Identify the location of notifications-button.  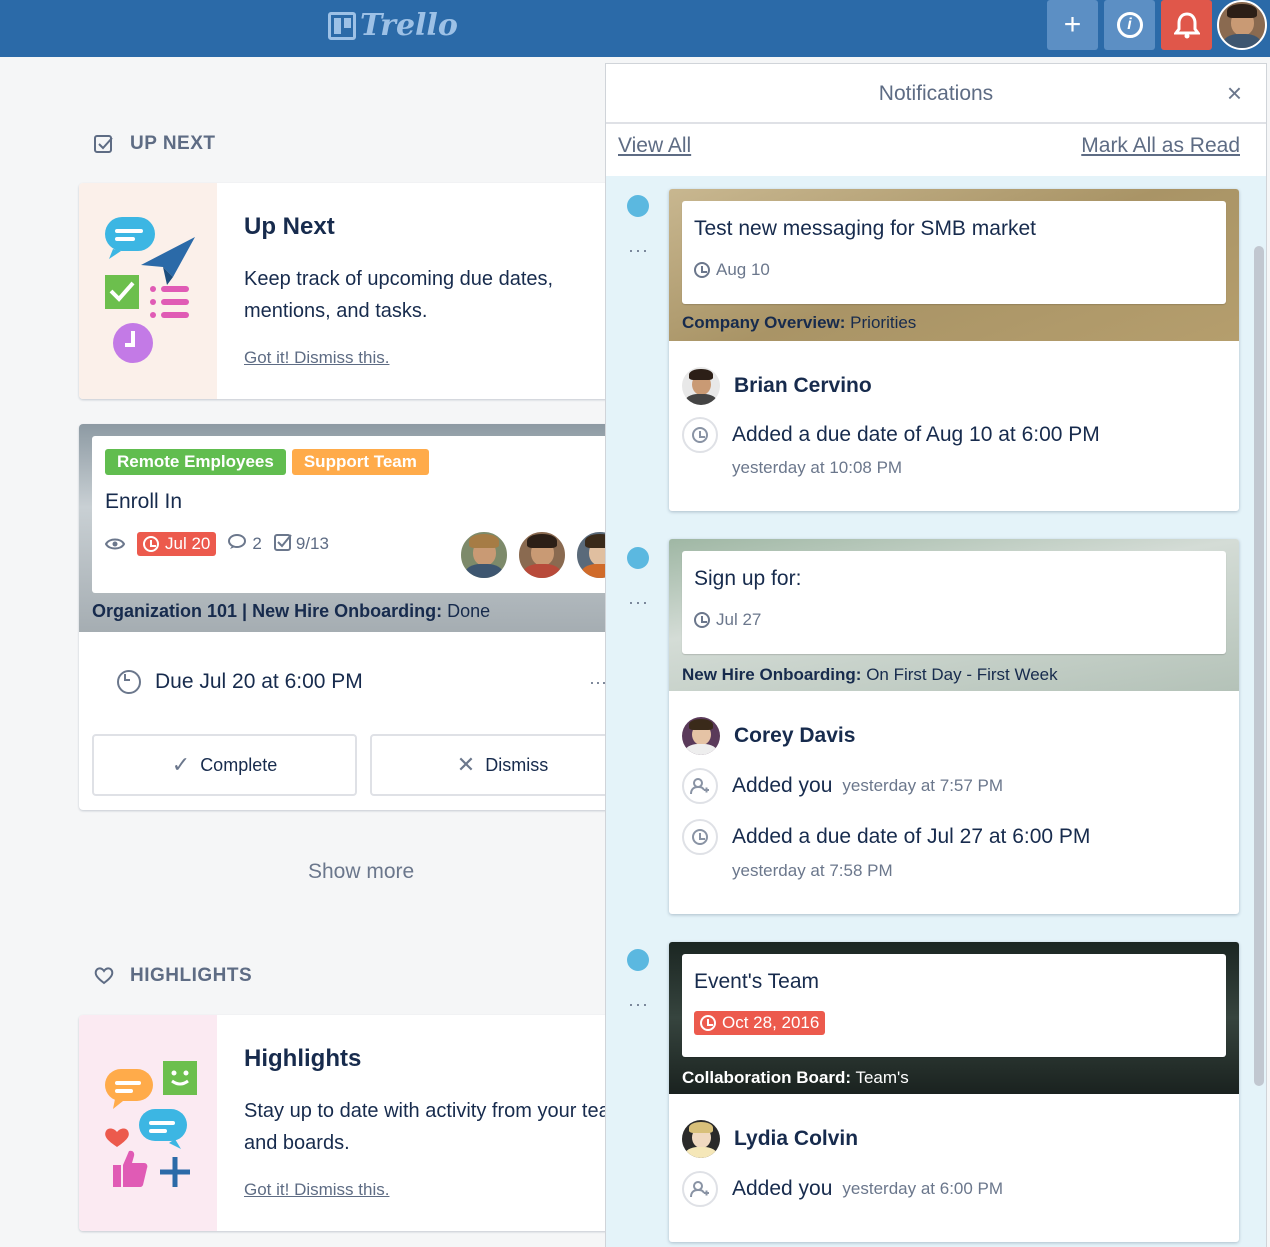
(1186, 25).